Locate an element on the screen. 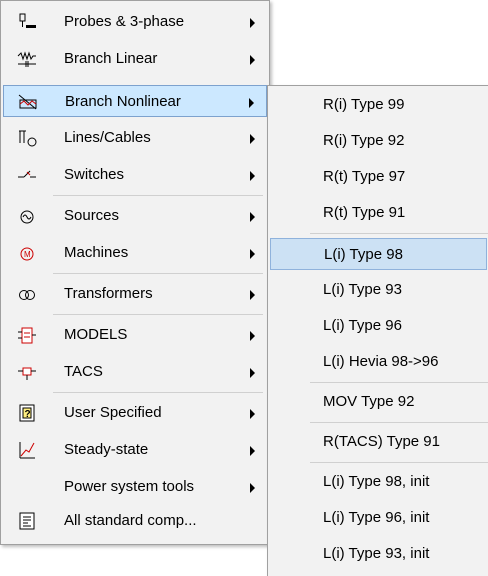  menu-item-machines: M Machines is located at coordinates (135, 253).